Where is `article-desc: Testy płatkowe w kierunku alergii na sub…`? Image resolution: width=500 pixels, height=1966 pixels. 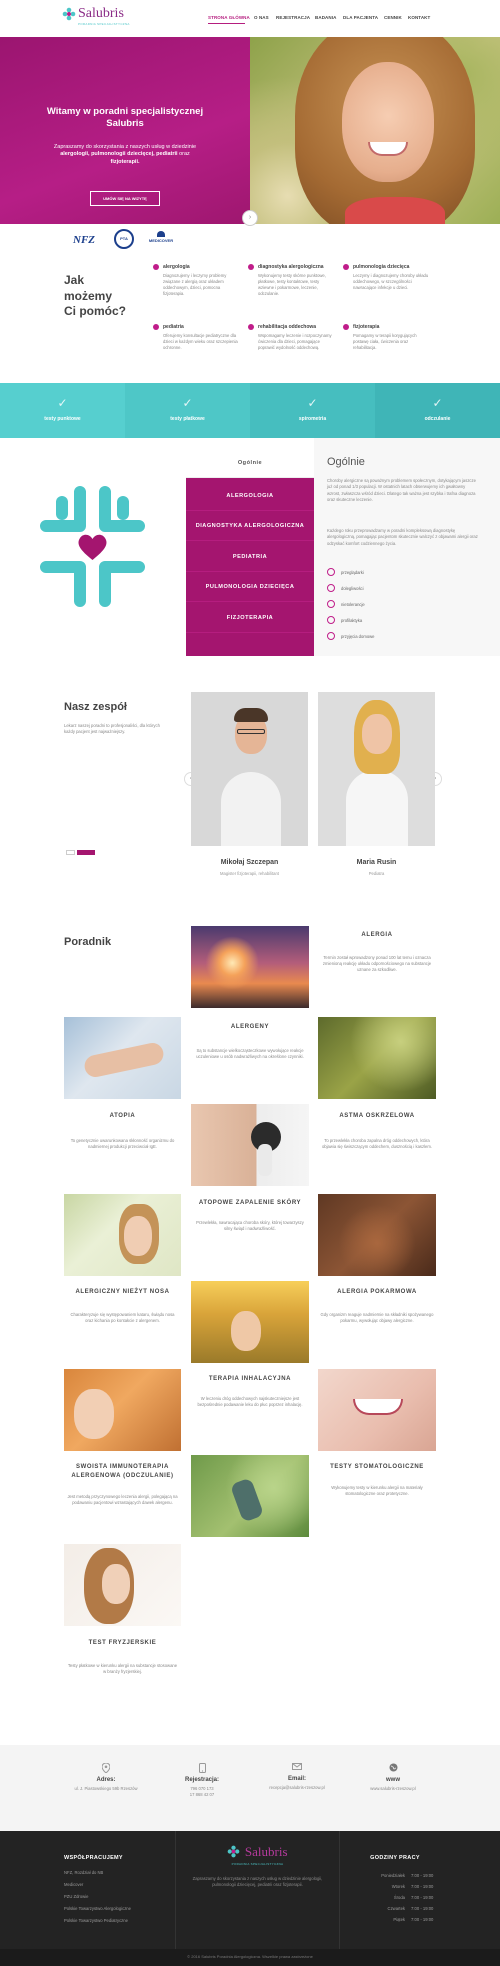 article-desc: Testy płatkowe w kierunku alergii na sub… is located at coordinates (122, 1669).